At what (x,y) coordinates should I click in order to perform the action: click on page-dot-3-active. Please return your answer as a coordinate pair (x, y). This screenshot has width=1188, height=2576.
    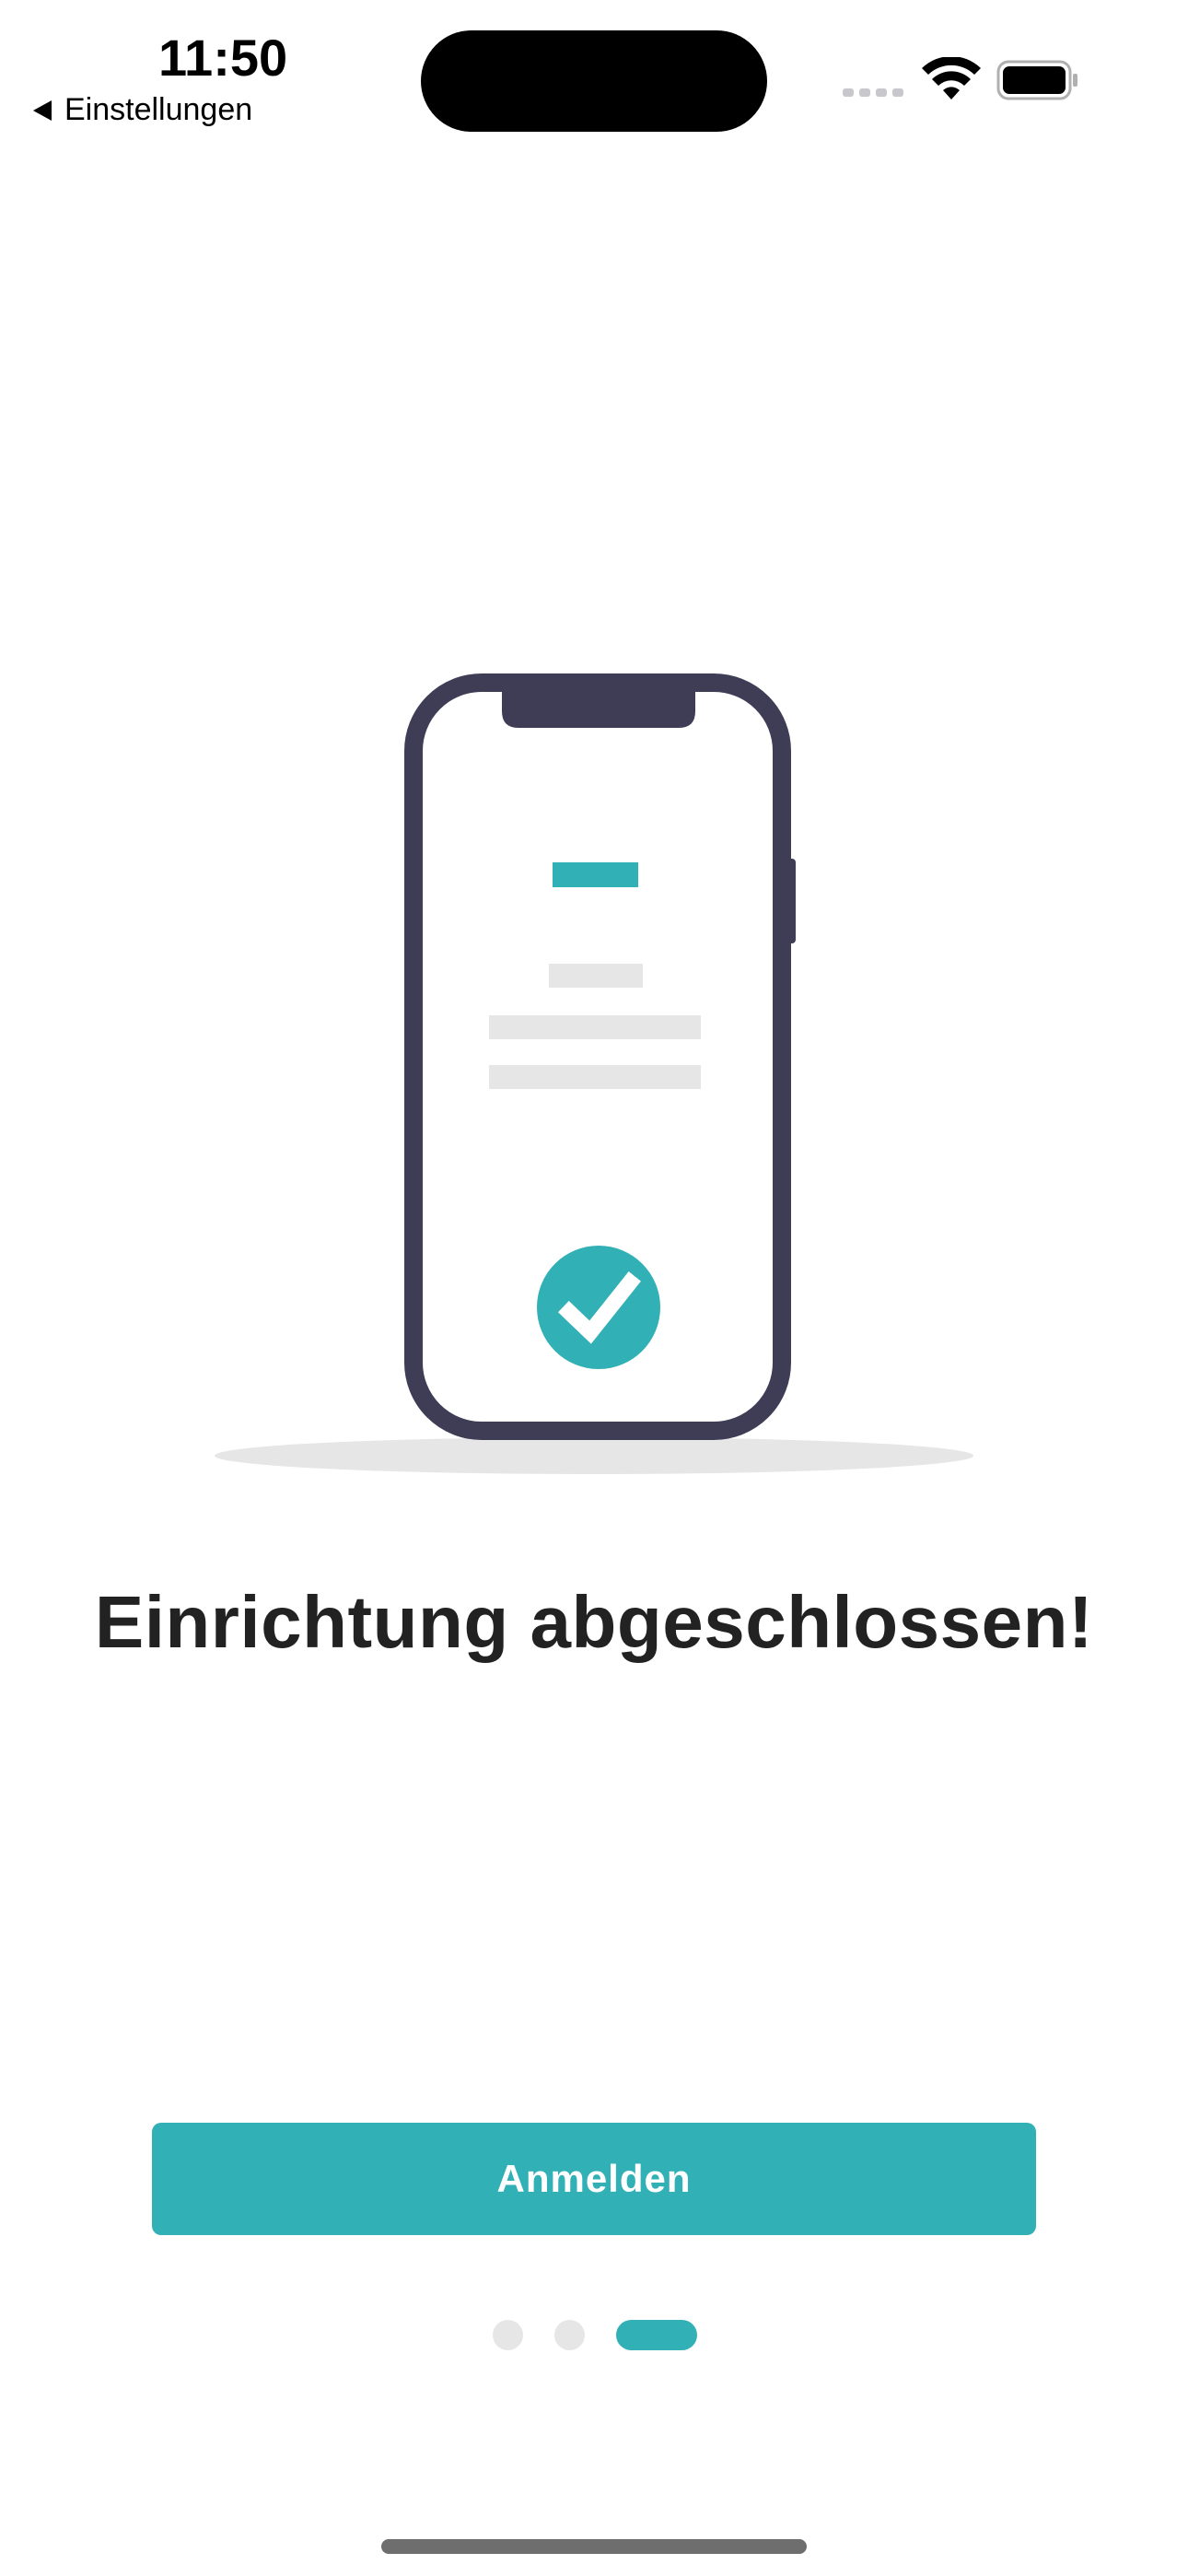
    Looking at the image, I should click on (656, 2335).